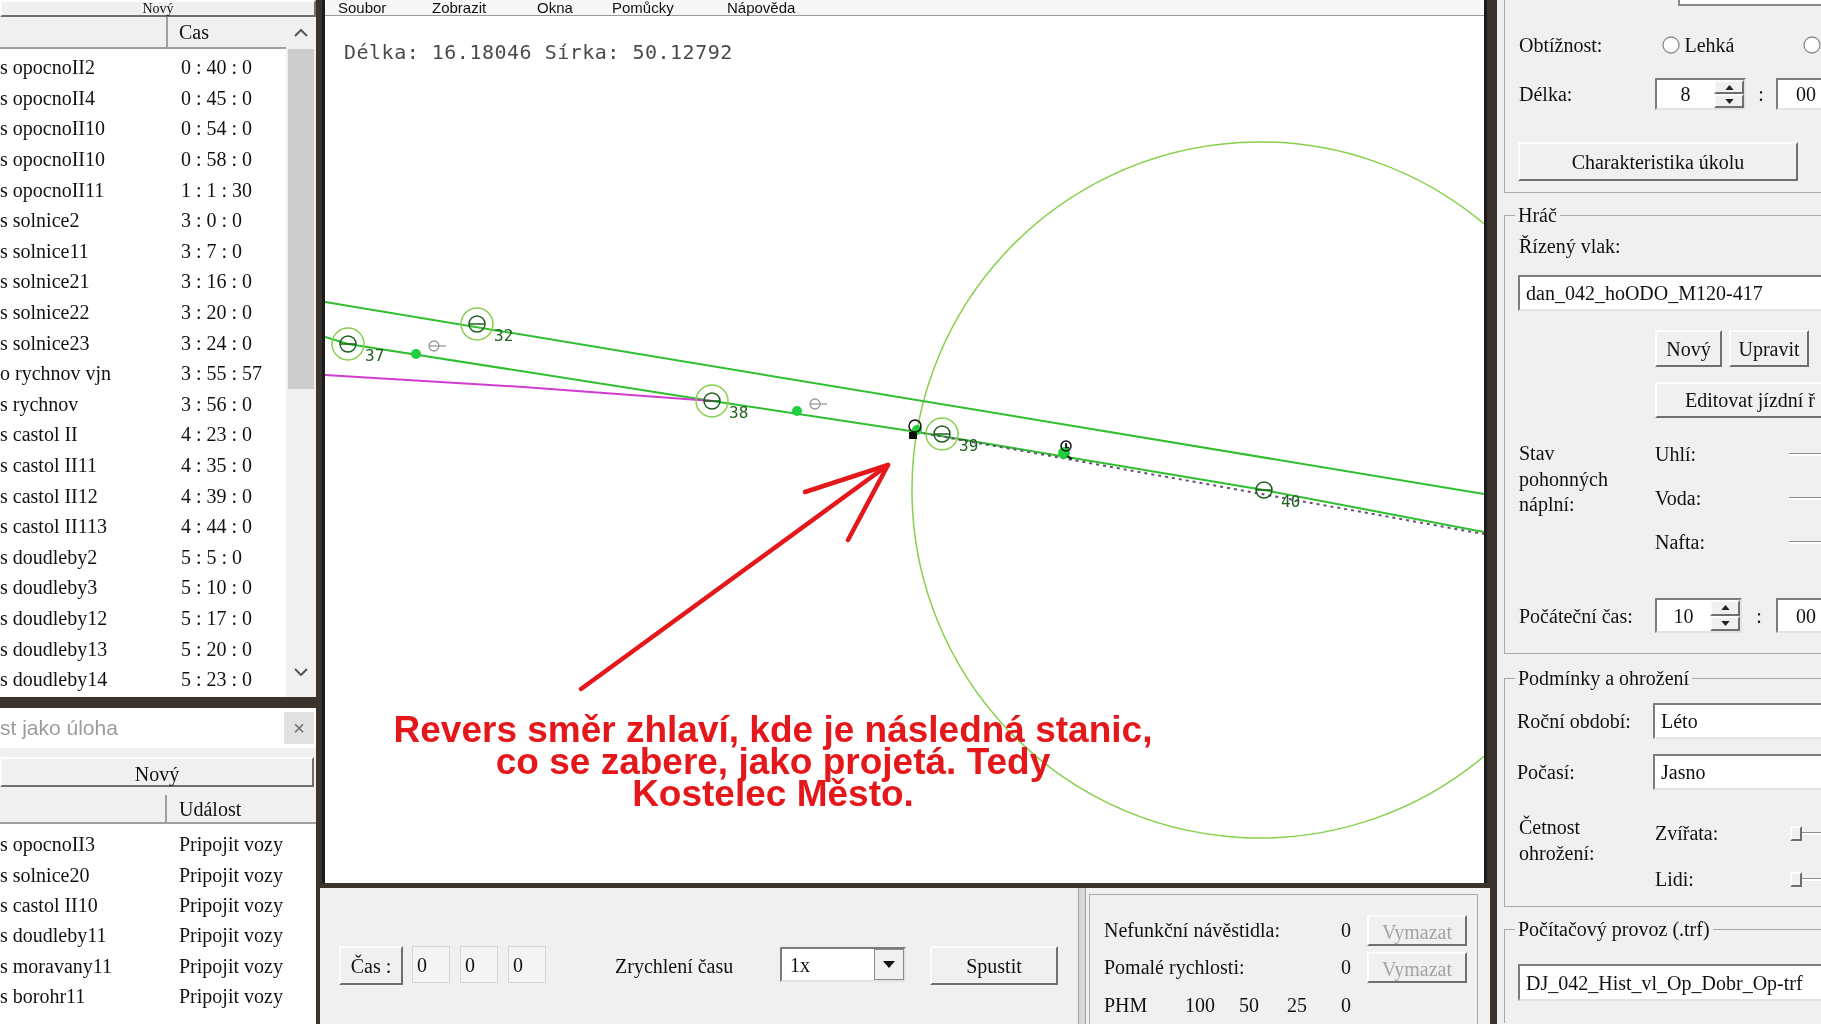 The image size is (1821, 1024). What do you see at coordinates (216, 404) in the screenshot?
I see `table-cell-text: 3 : 56 : 0` at bounding box center [216, 404].